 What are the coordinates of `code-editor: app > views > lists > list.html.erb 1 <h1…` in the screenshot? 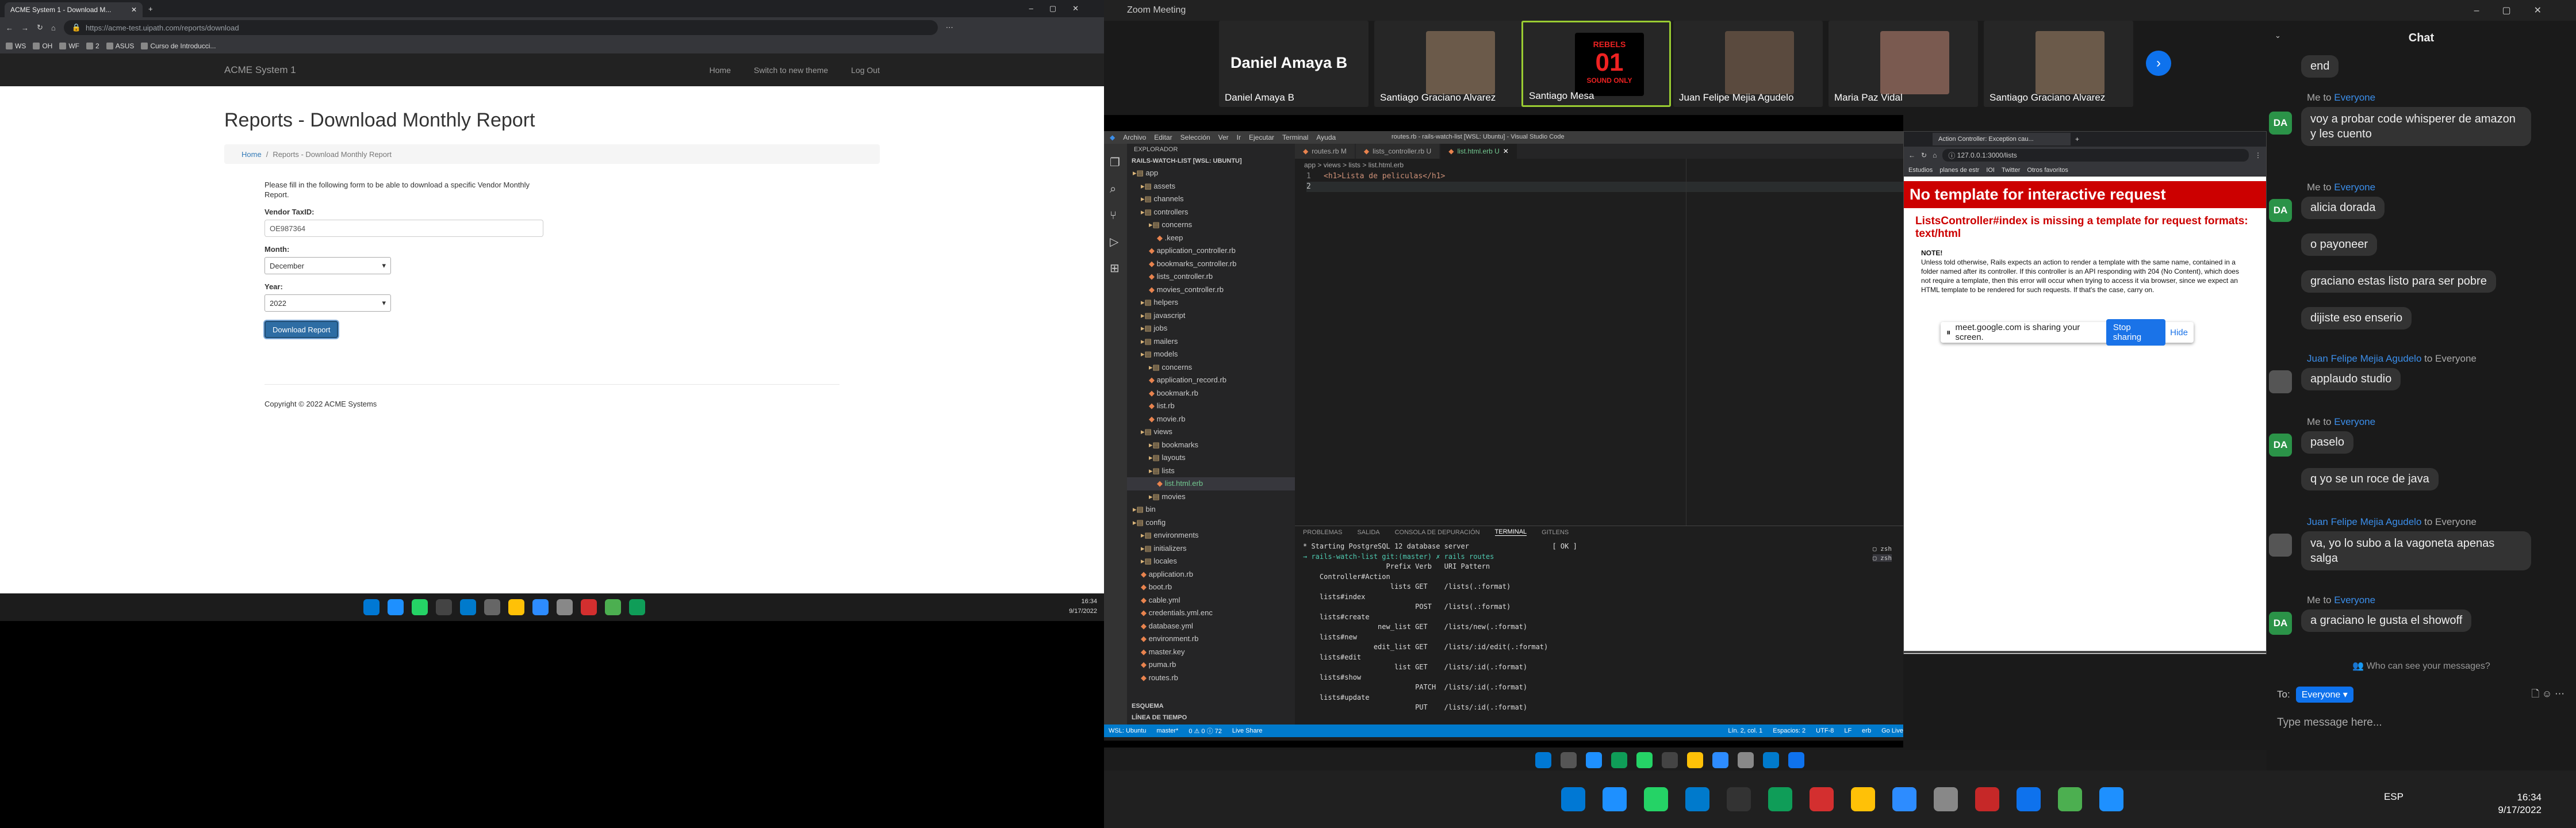 It's located at (1599, 342).